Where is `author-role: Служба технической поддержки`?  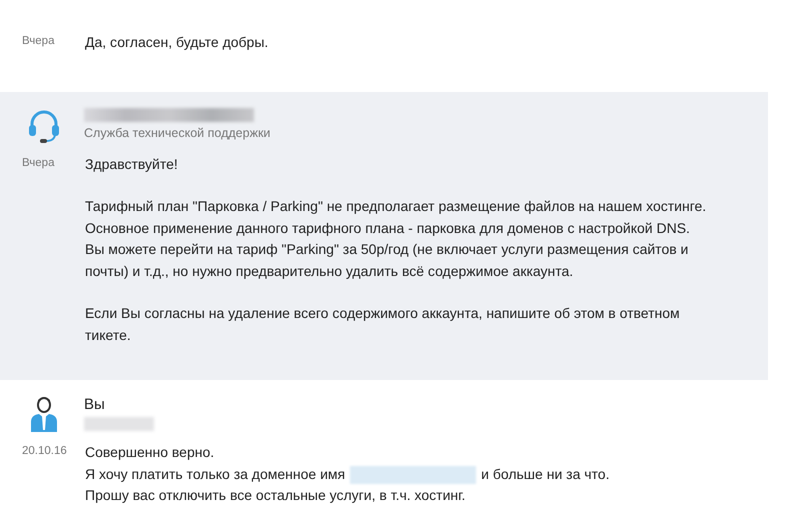 author-role: Служба технической поддержки is located at coordinates (177, 133).